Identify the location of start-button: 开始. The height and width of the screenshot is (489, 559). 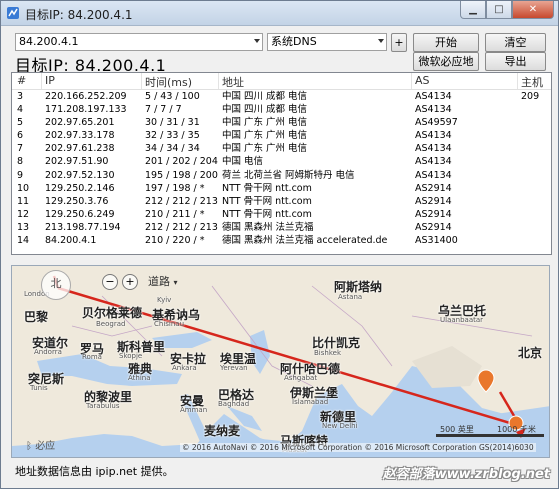
(446, 42).